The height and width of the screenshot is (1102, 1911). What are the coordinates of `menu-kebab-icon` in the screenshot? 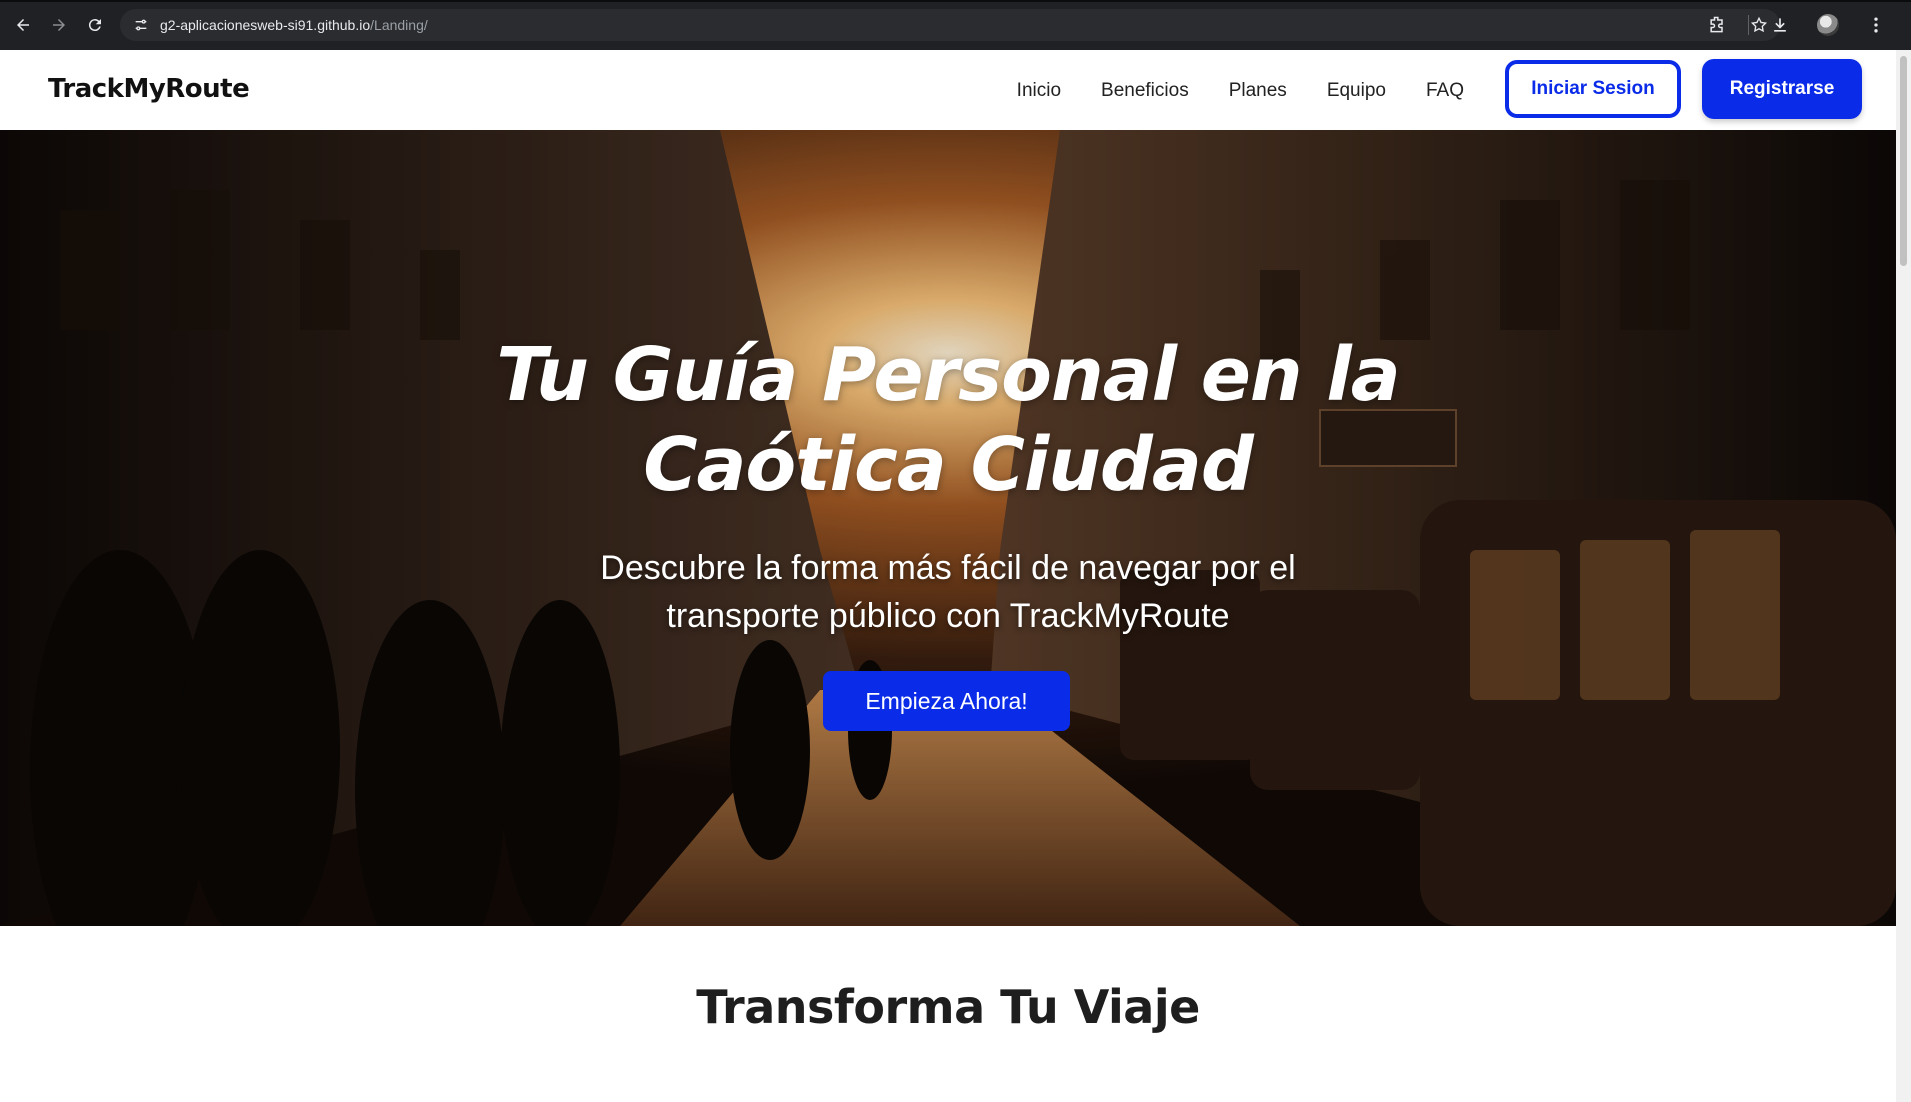 It's located at (1876, 25).